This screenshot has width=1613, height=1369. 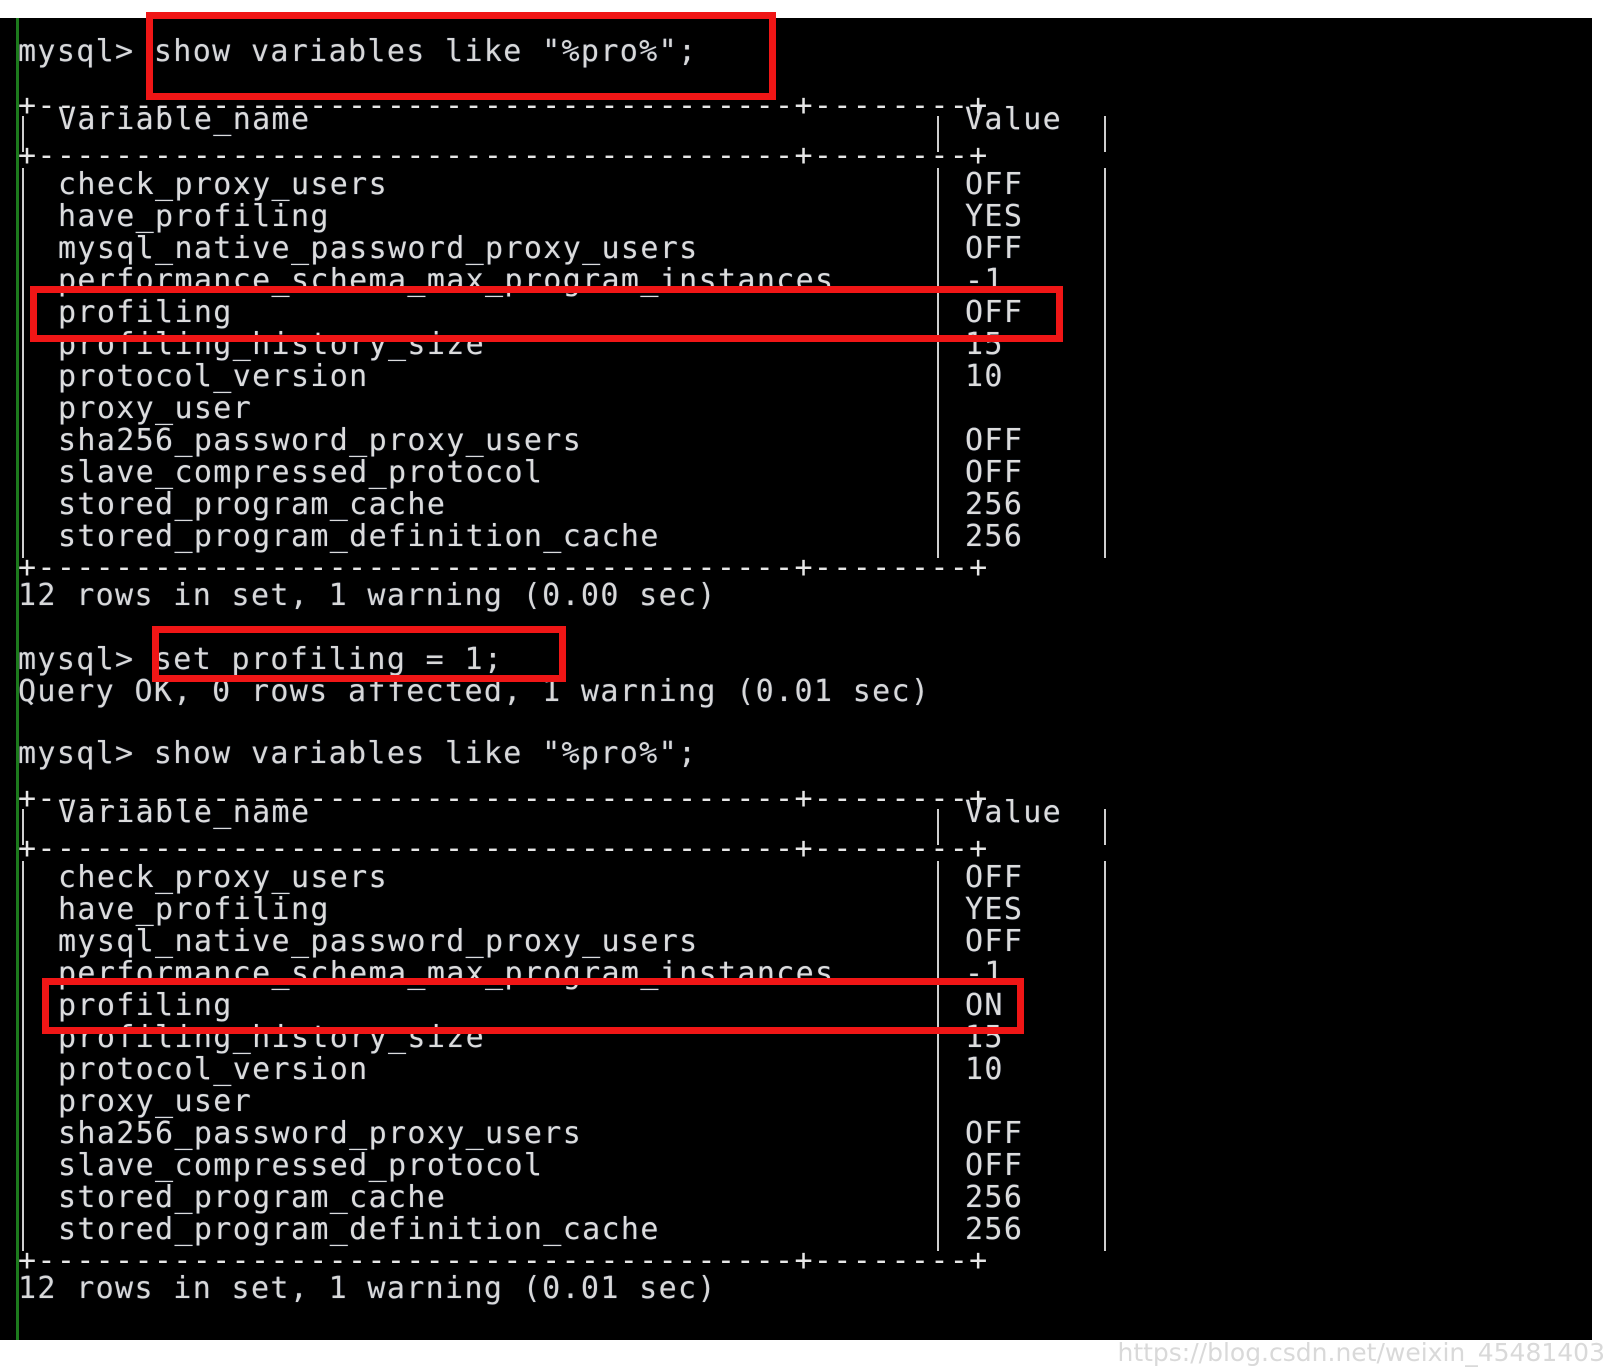 What do you see at coordinates (1361, 1352) in the screenshot?
I see `csdn-watermark: https://blog.csdn.net/weixin_45481403` at bounding box center [1361, 1352].